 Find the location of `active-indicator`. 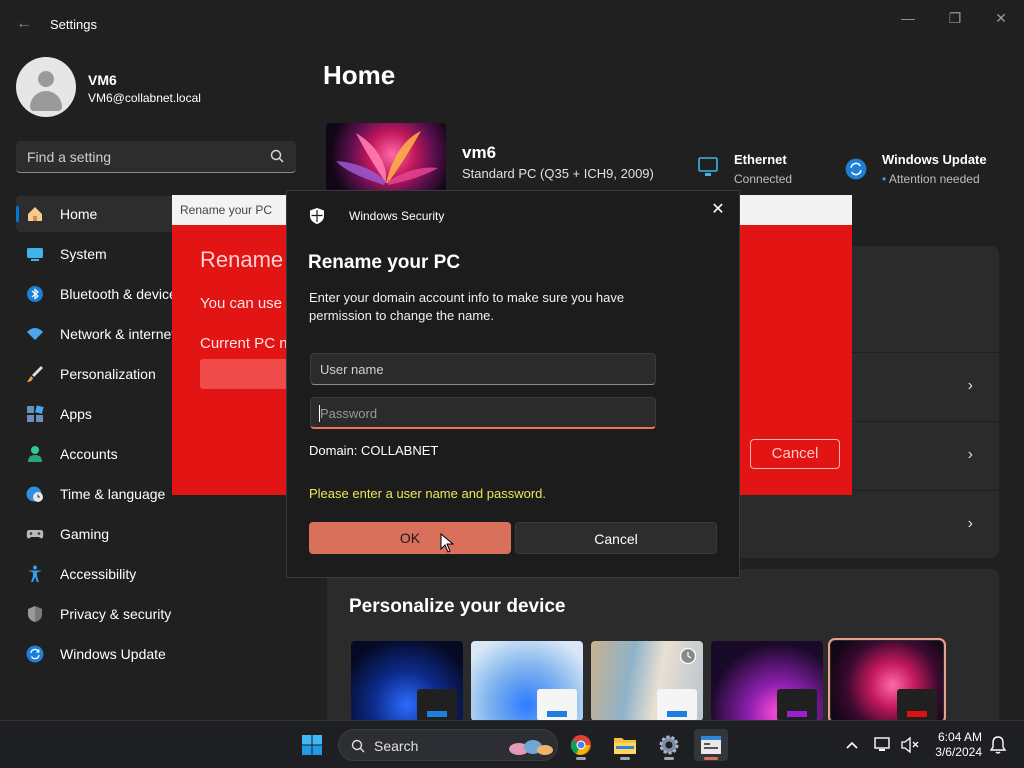

active-indicator is located at coordinates (17, 214).